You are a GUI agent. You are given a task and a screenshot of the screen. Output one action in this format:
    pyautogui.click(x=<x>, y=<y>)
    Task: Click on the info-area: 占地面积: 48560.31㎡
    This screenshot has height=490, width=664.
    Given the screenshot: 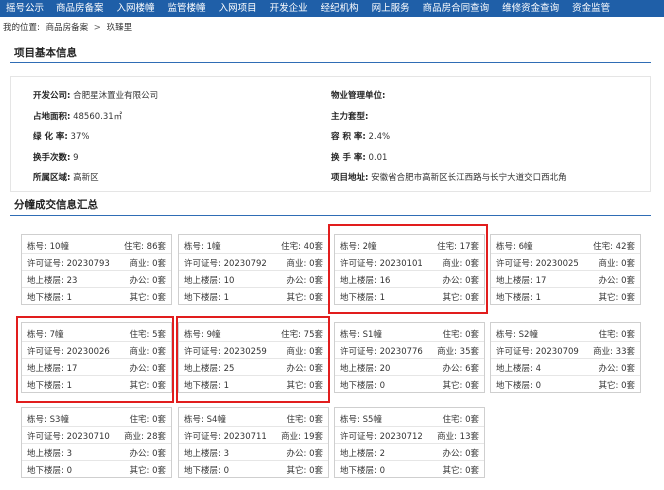 What is the action you would take?
    pyautogui.click(x=78, y=117)
    